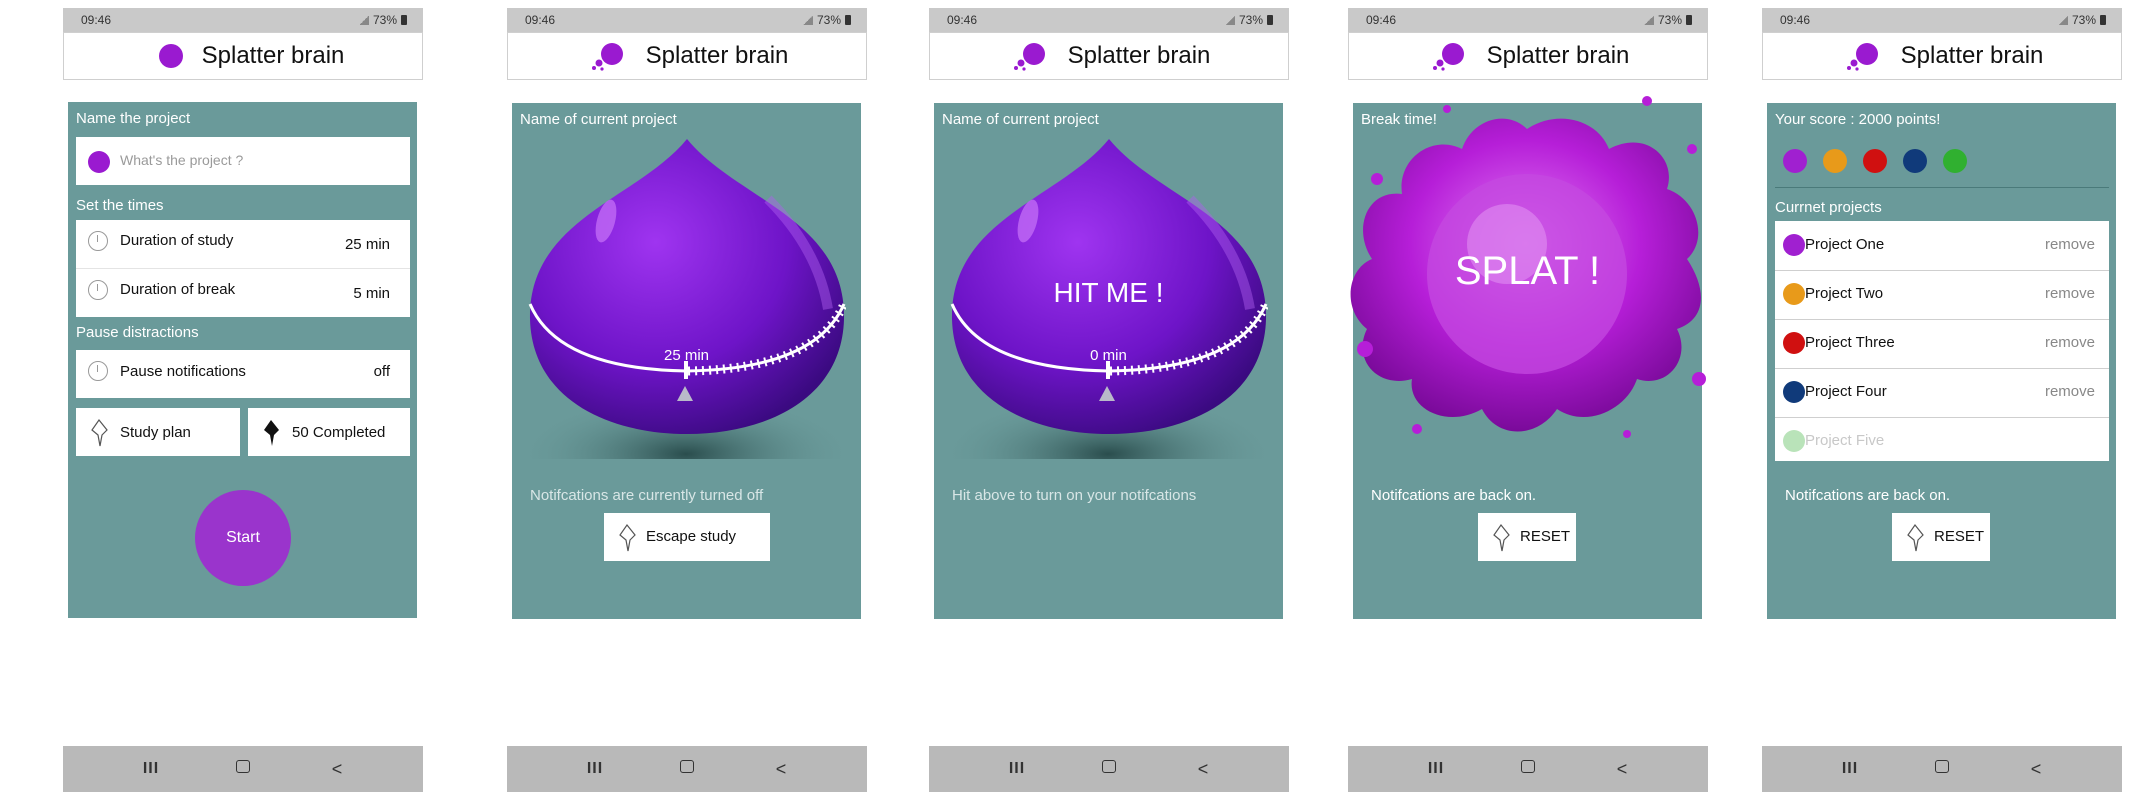 The height and width of the screenshot is (800, 2132). Describe the element at coordinates (182, 160) in the screenshot. I see `project-name-placeholder: What's the project ?` at that location.